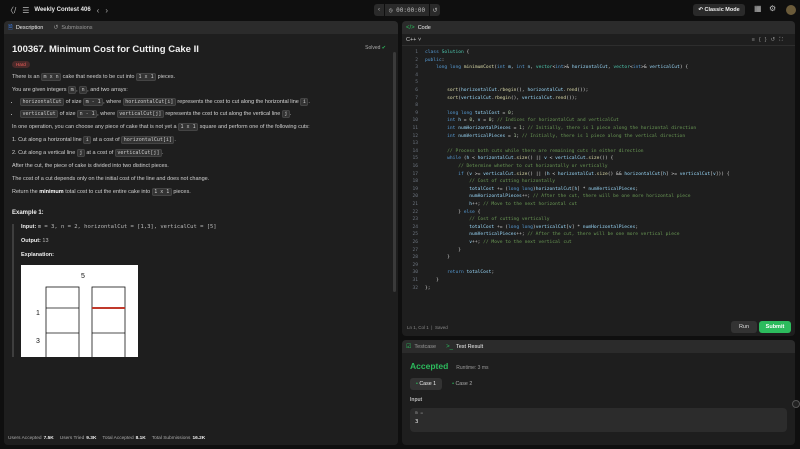  Describe the element at coordinates (415, 258) in the screenshot. I see `line-number: 28` at that location.